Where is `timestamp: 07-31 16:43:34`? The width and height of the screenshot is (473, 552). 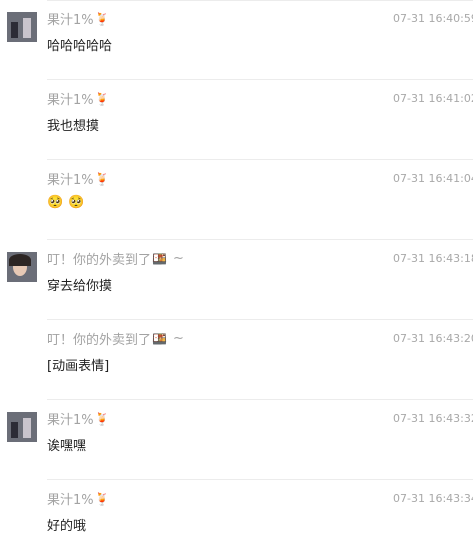
timestamp: 07-31 16:43:34 is located at coordinates (433, 498).